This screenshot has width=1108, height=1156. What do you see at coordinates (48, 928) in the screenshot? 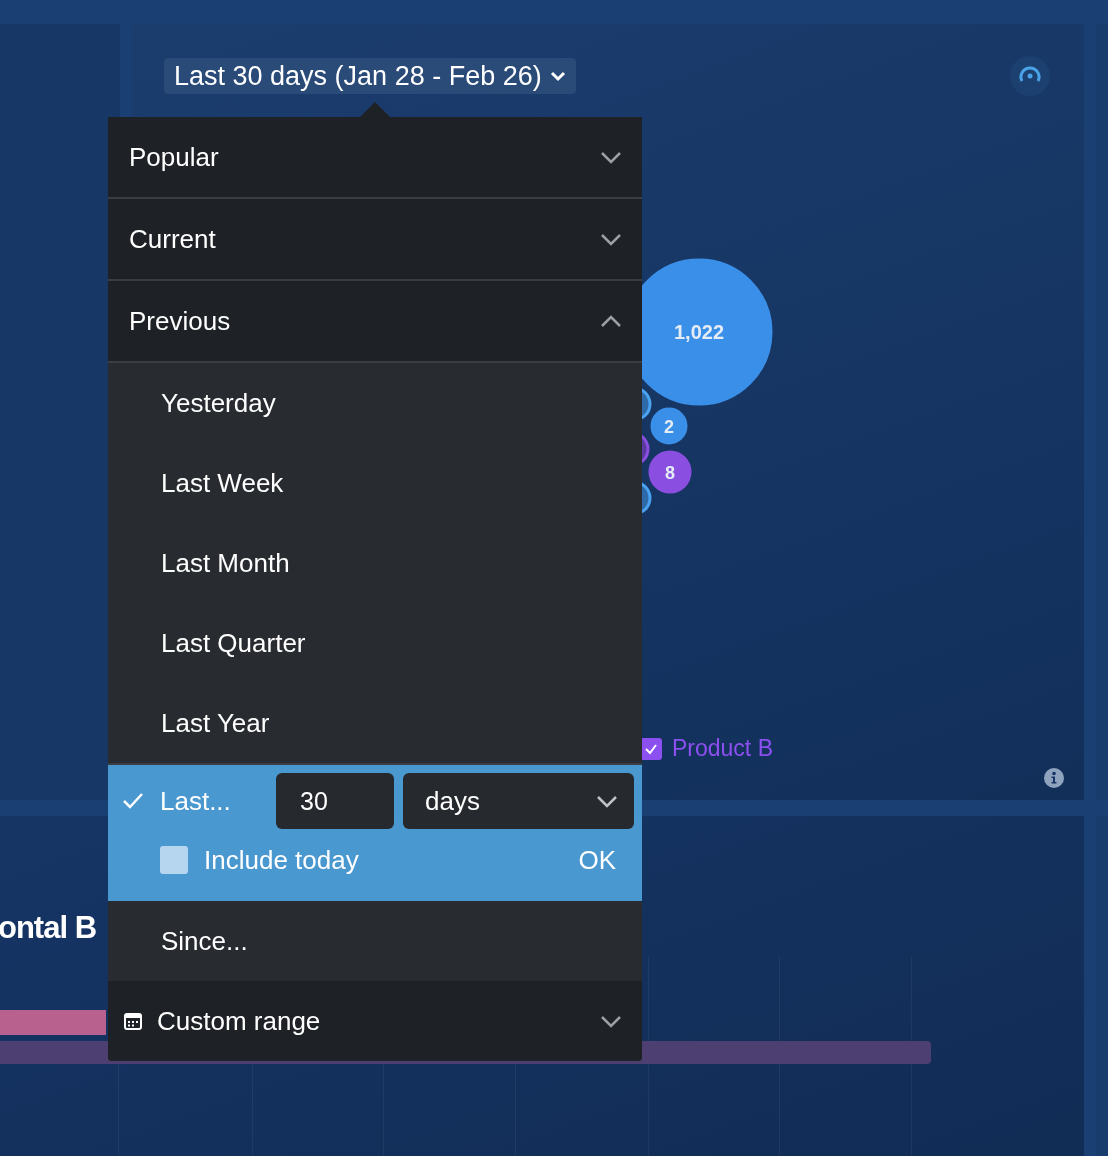
I see `chart-title: ontal B` at bounding box center [48, 928].